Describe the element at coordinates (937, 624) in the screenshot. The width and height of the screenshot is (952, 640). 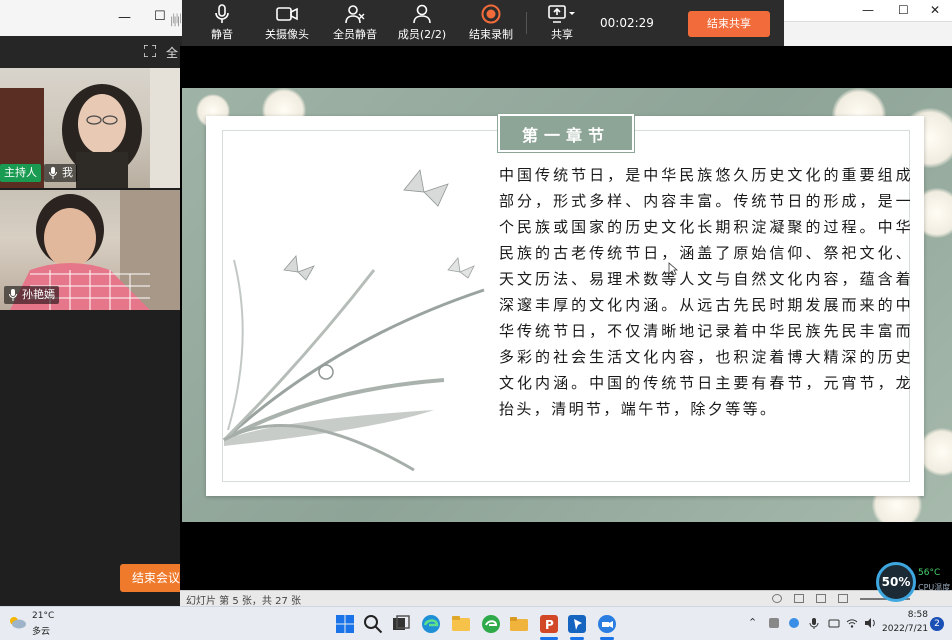
I see `notification-badge: 2` at that location.